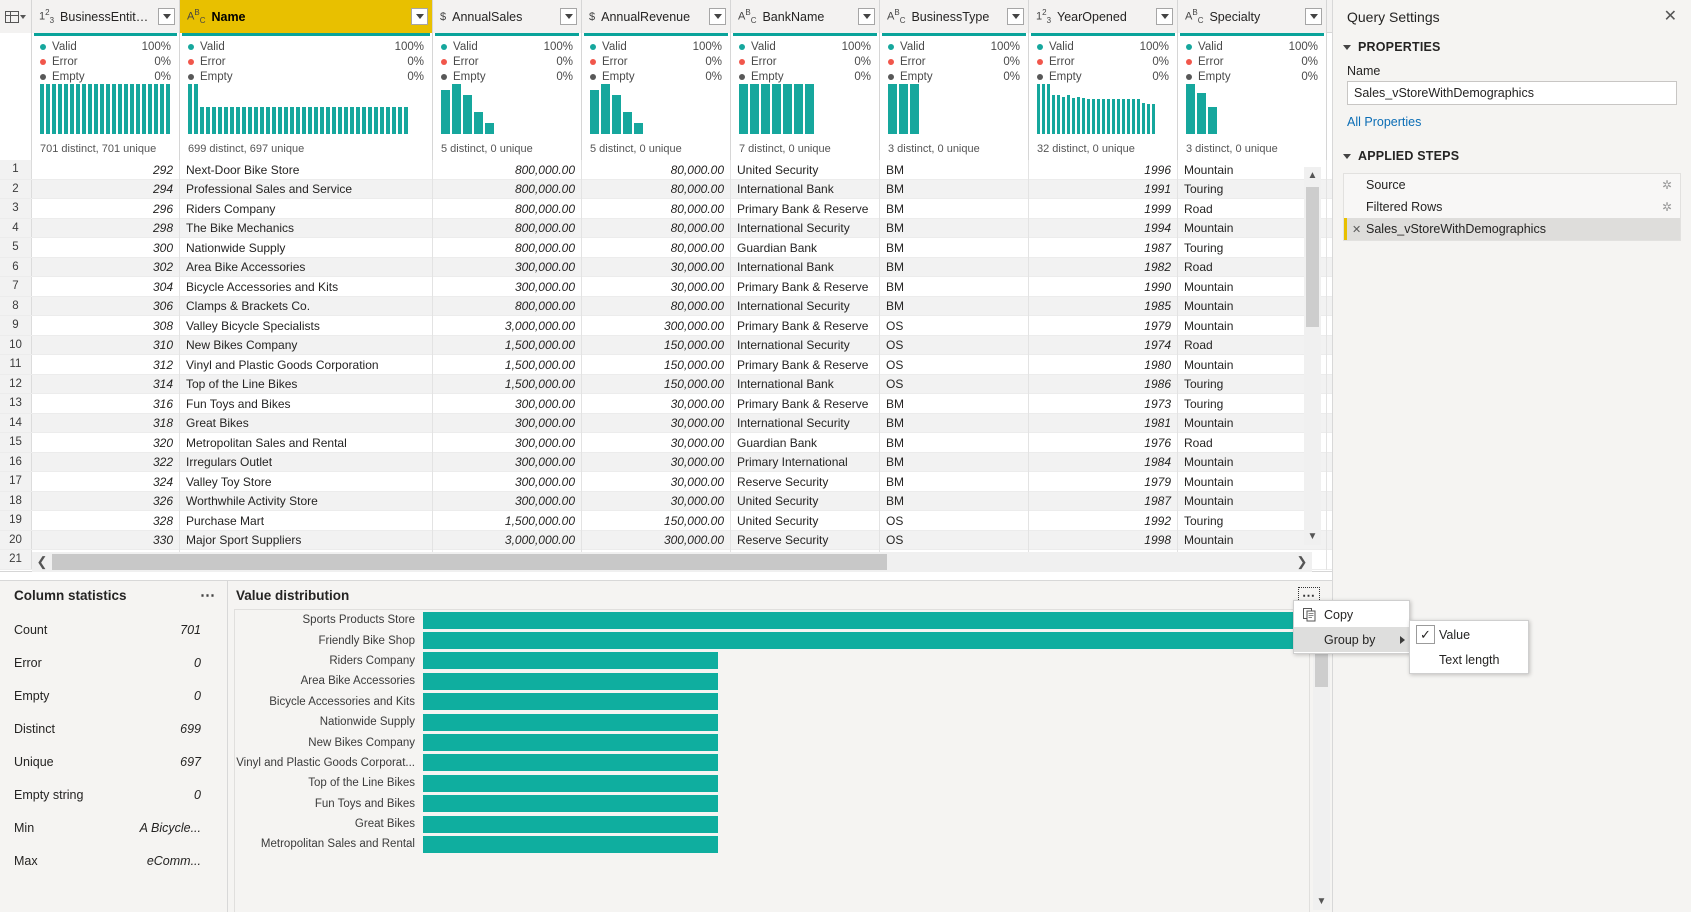 Image resolution: width=1691 pixels, height=912 pixels. What do you see at coordinates (772, 681) in the screenshot?
I see `distribution-bar-row: Area Bike Accessories` at bounding box center [772, 681].